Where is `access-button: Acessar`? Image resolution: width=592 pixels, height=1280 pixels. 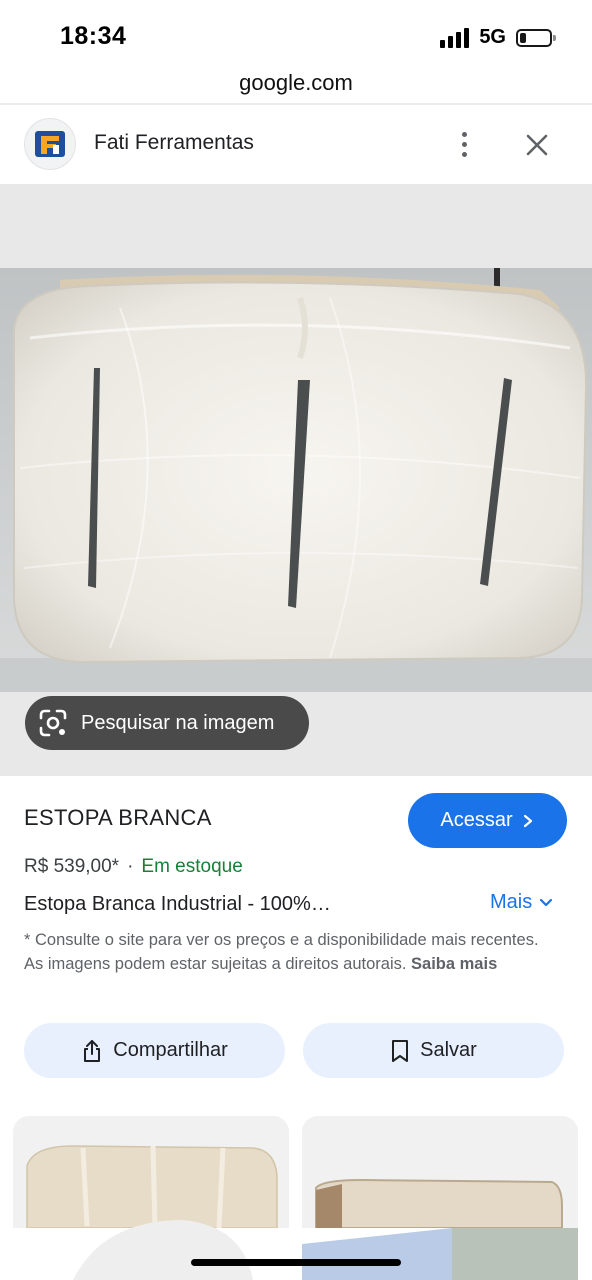 access-button: Acessar is located at coordinates (487, 820).